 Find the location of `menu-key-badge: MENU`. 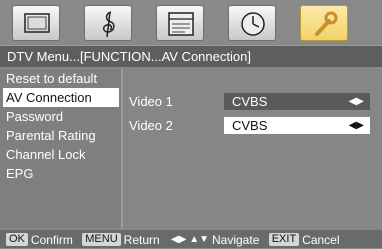

menu-key-badge: MENU is located at coordinates (101, 240).